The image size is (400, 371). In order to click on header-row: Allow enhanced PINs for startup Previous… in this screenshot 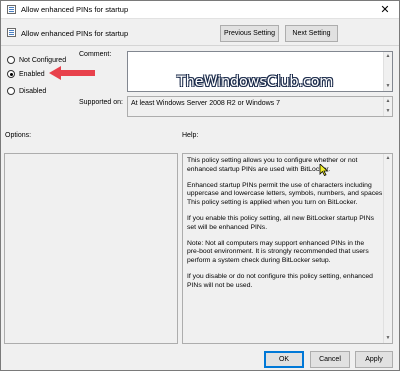, I will do `click(200, 33)`.